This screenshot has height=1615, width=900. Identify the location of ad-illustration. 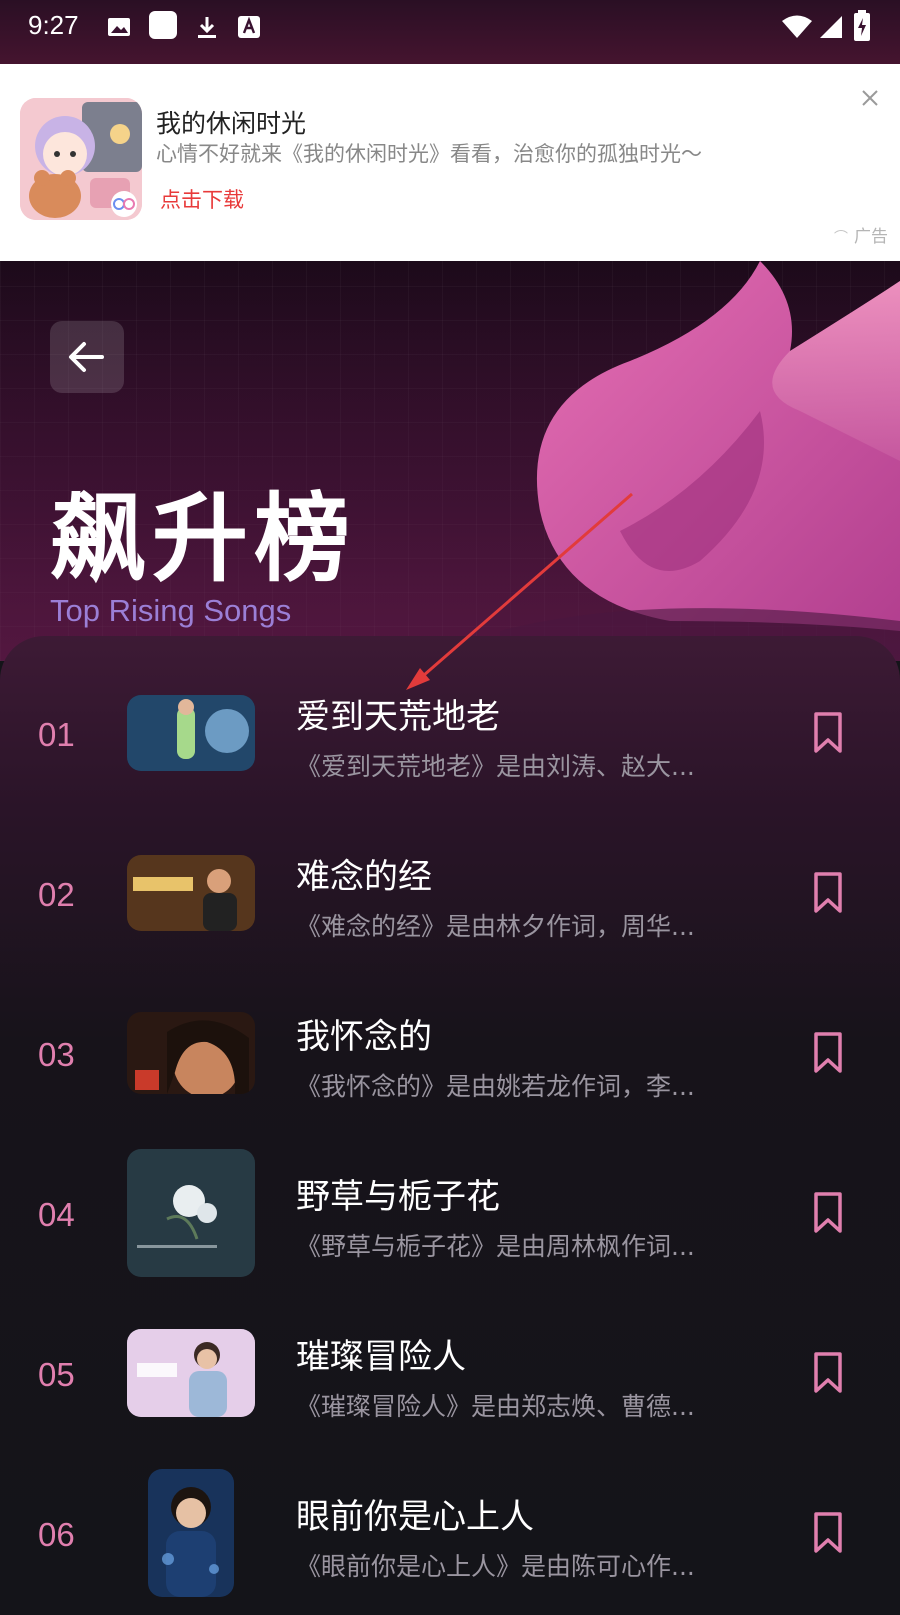
(81, 159).